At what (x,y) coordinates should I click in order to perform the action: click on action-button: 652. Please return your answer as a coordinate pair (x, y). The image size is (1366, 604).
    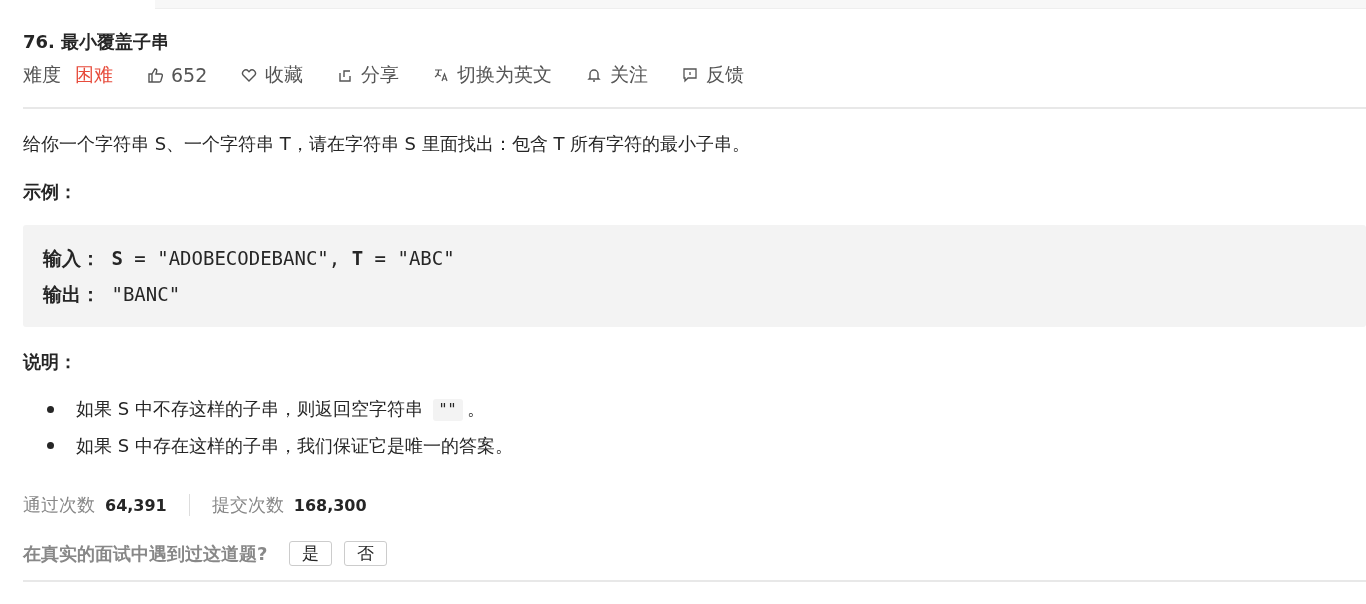
    Looking at the image, I should click on (177, 75).